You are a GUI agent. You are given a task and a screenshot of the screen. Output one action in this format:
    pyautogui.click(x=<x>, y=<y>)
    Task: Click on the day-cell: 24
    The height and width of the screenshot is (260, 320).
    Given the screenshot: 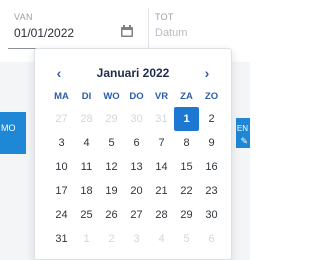 What is the action you would take?
    pyautogui.click(x=61, y=215)
    